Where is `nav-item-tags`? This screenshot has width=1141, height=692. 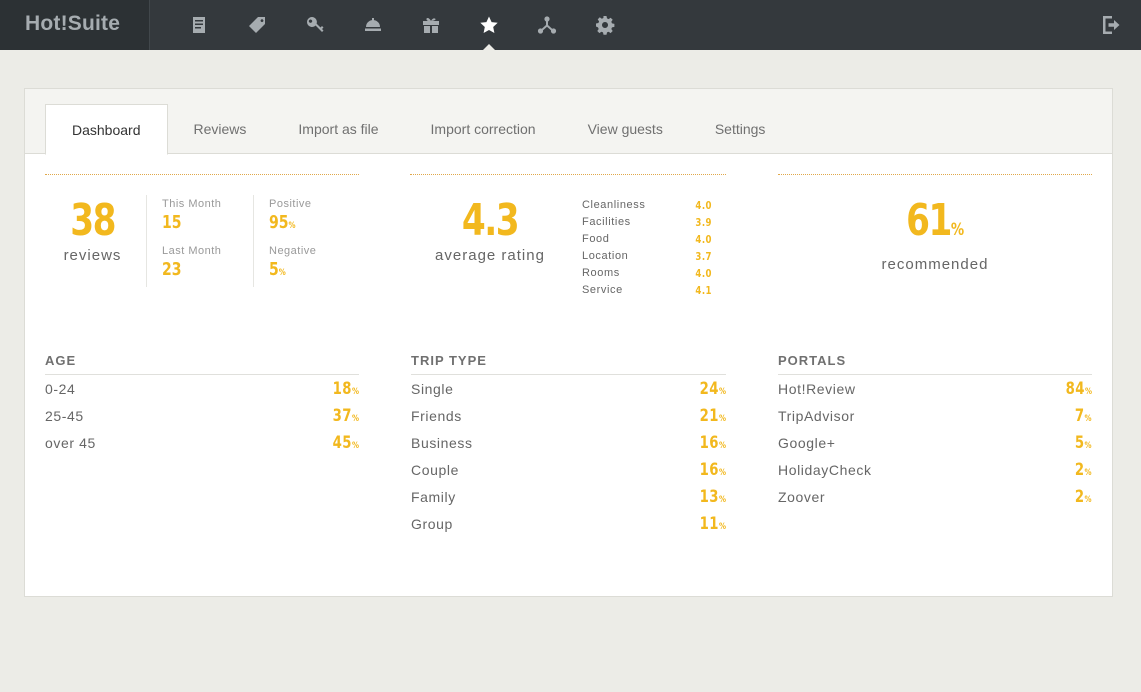 nav-item-tags is located at coordinates (257, 25).